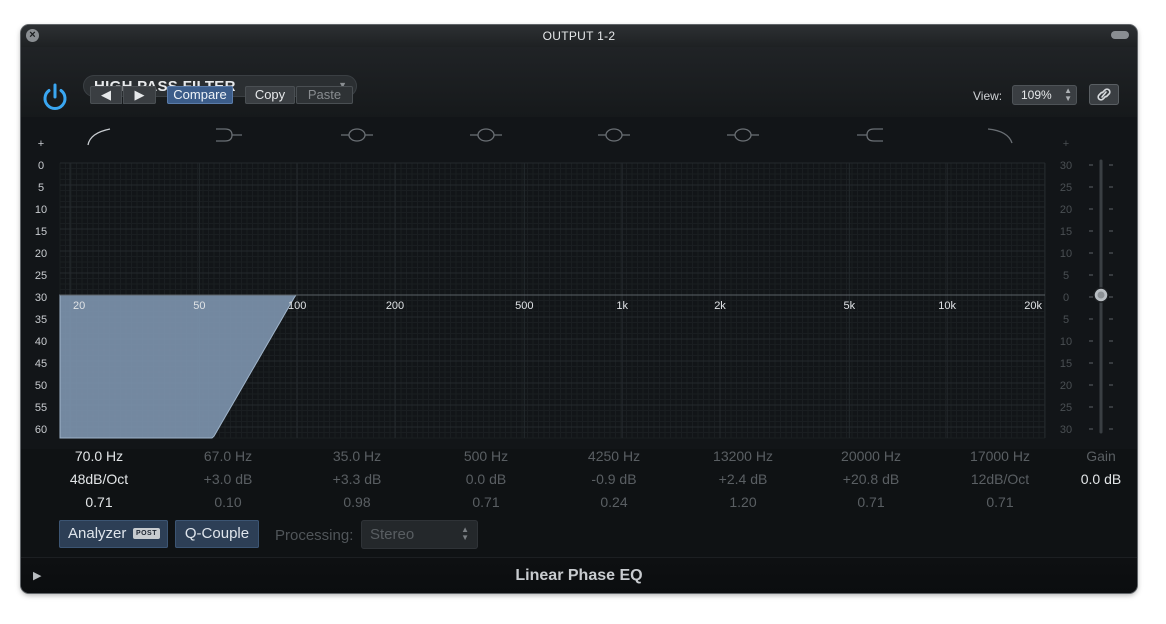  Describe the element at coordinates (229, 135) in the screenshot. I see `low-shelf-icon` at that location.